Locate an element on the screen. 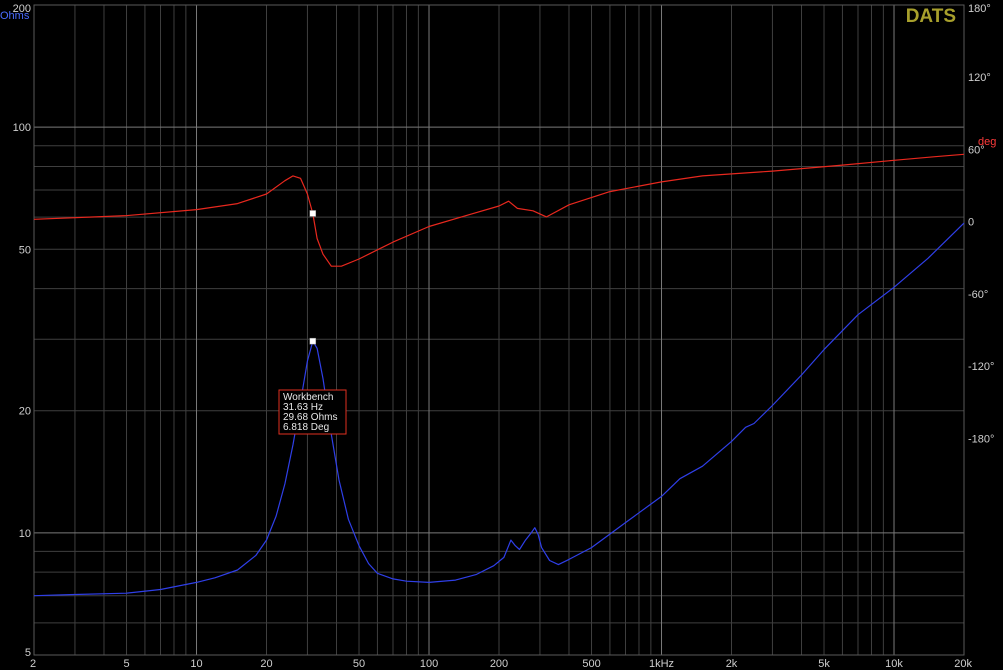  left-unit-label: Ohms is located at coordinates (15, 16).